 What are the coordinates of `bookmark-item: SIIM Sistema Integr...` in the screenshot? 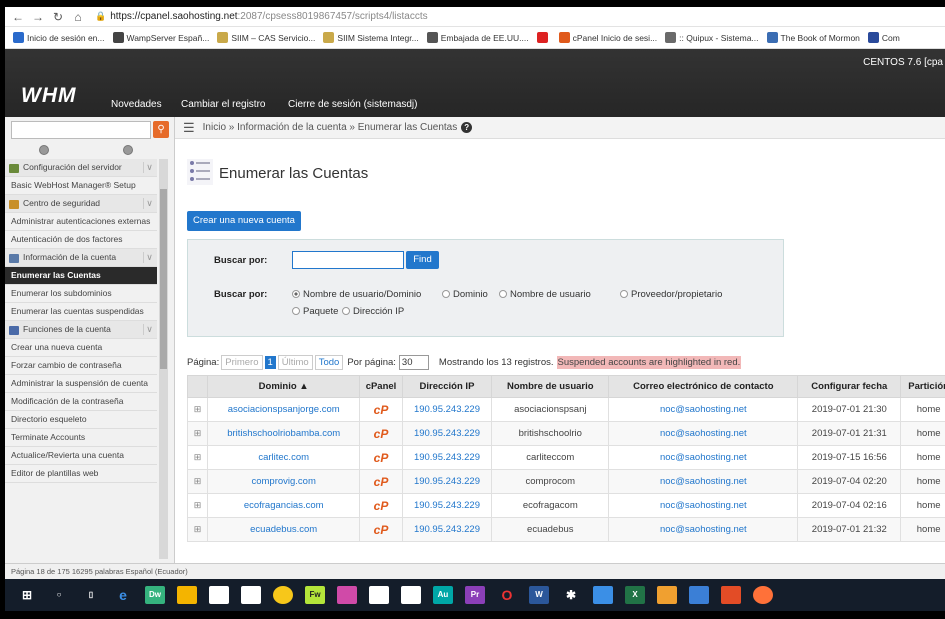 It's located at (371, 37).